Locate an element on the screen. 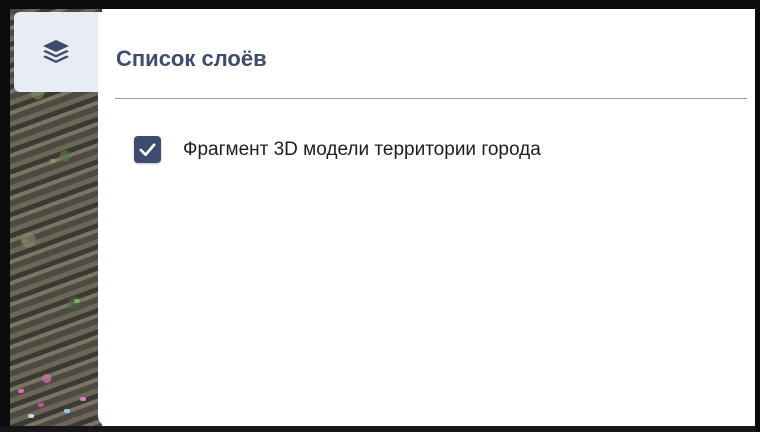  layers-icon is located at coordinates (56, 51).